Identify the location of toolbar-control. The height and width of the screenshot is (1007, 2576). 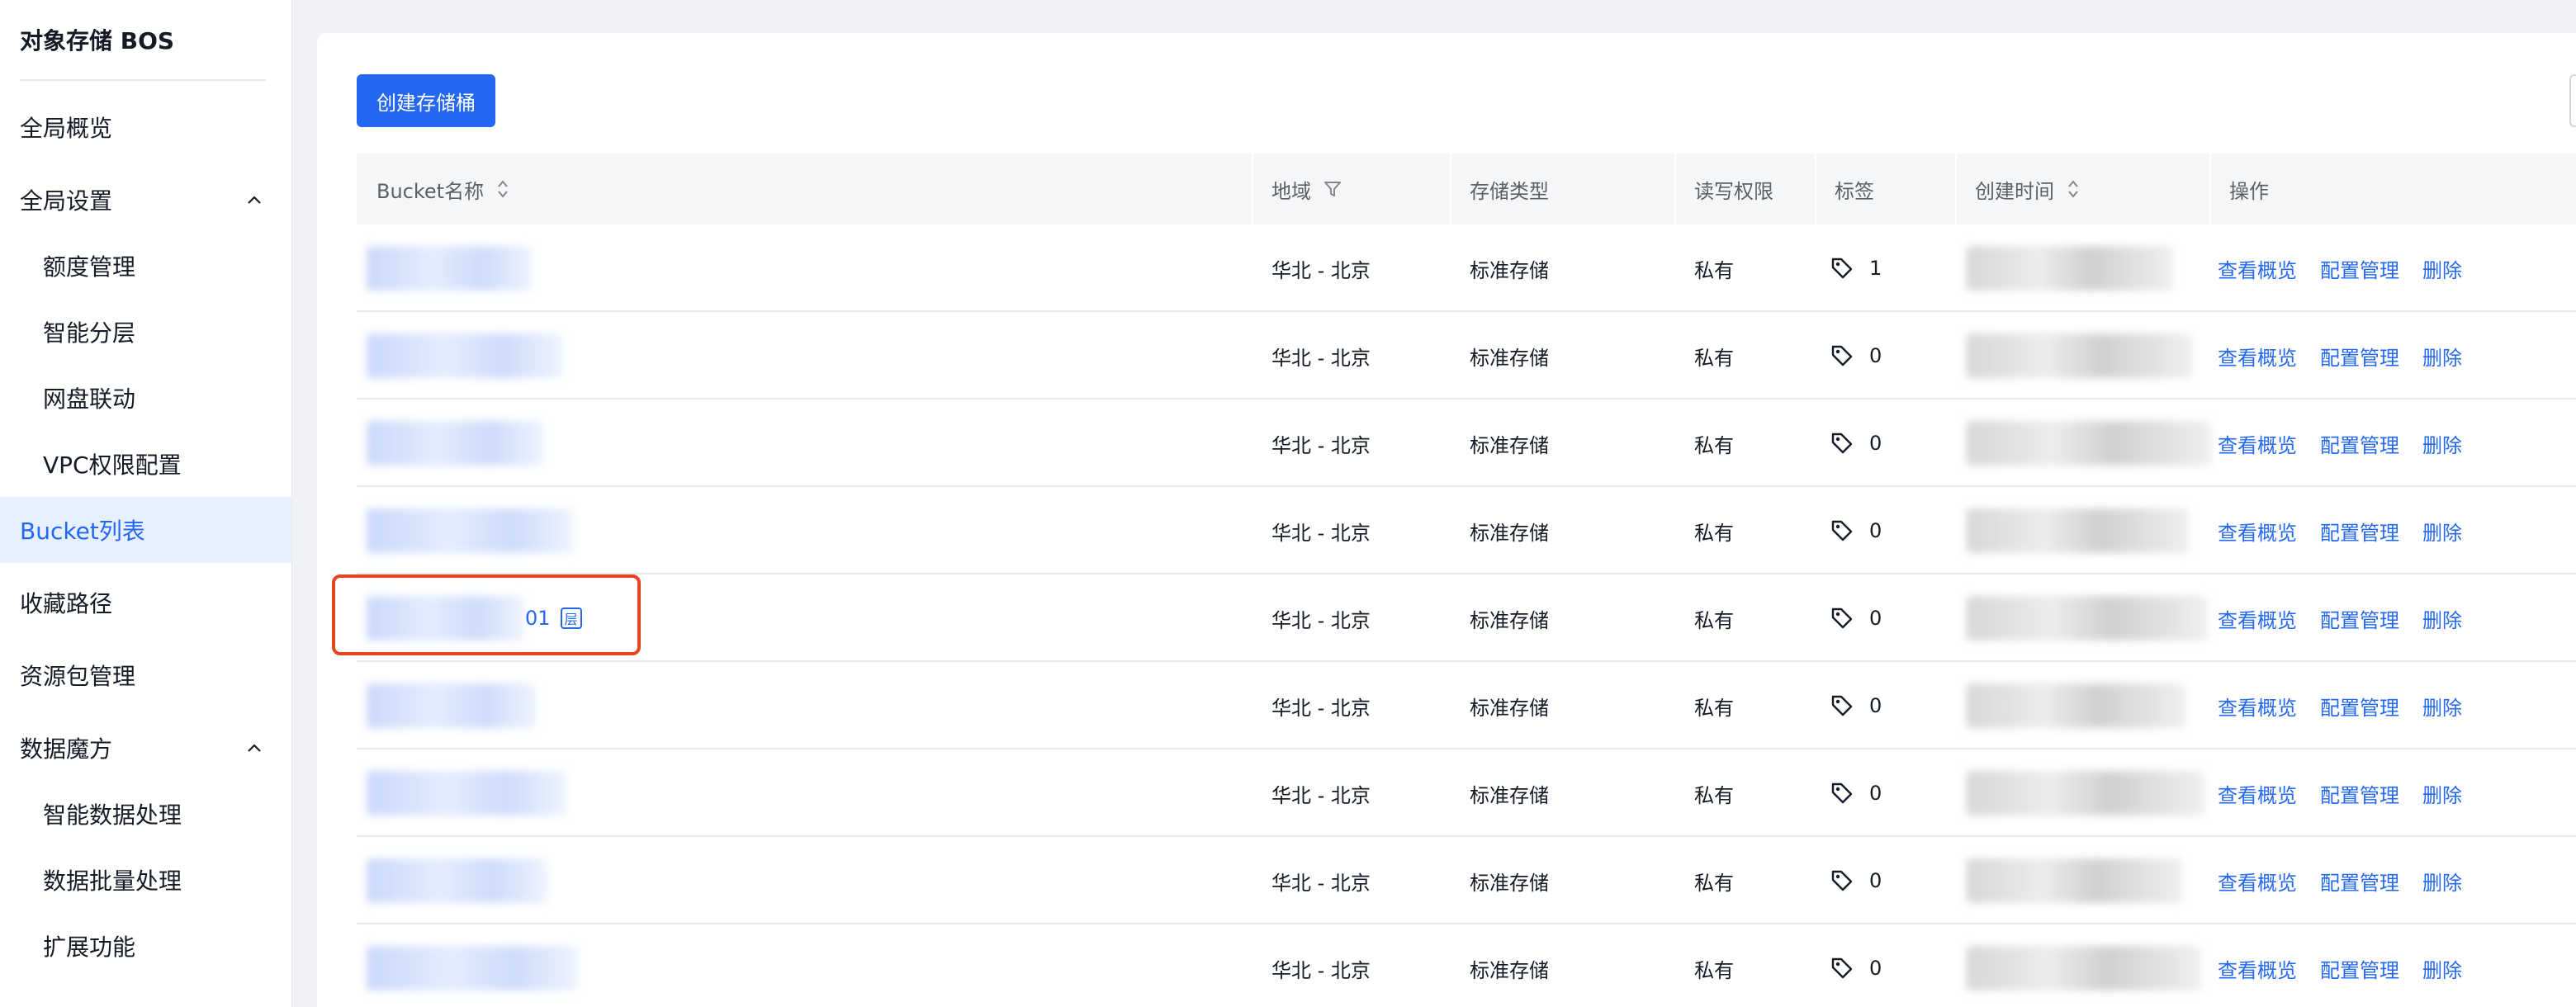
(2572, 100).